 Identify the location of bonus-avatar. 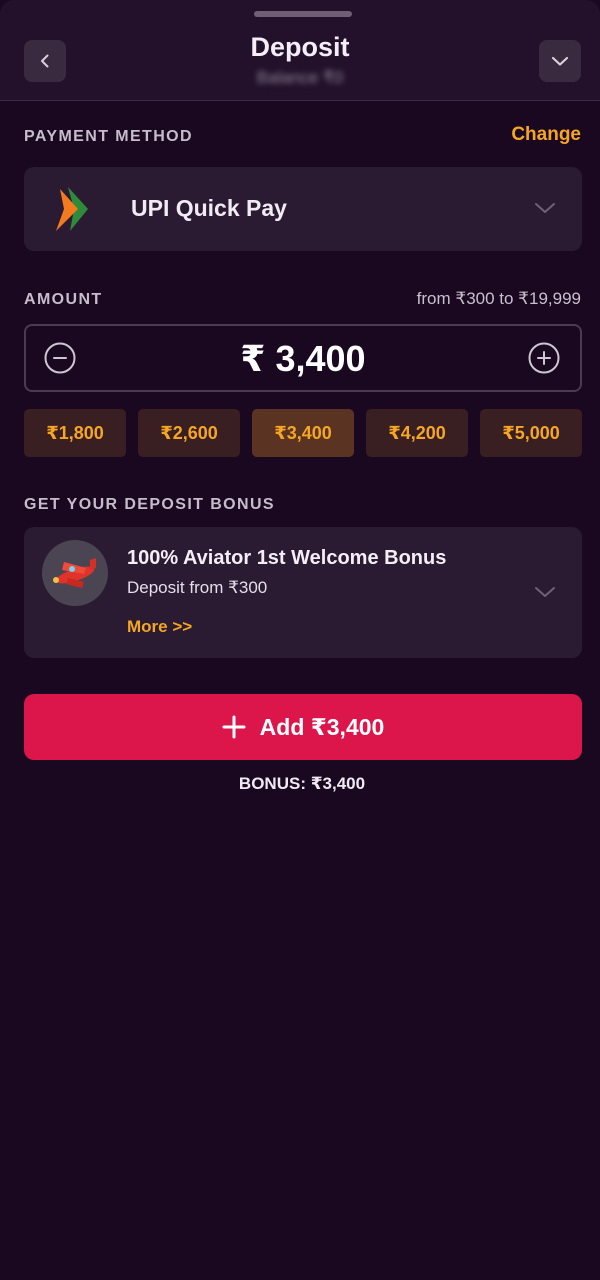
(75, 573).